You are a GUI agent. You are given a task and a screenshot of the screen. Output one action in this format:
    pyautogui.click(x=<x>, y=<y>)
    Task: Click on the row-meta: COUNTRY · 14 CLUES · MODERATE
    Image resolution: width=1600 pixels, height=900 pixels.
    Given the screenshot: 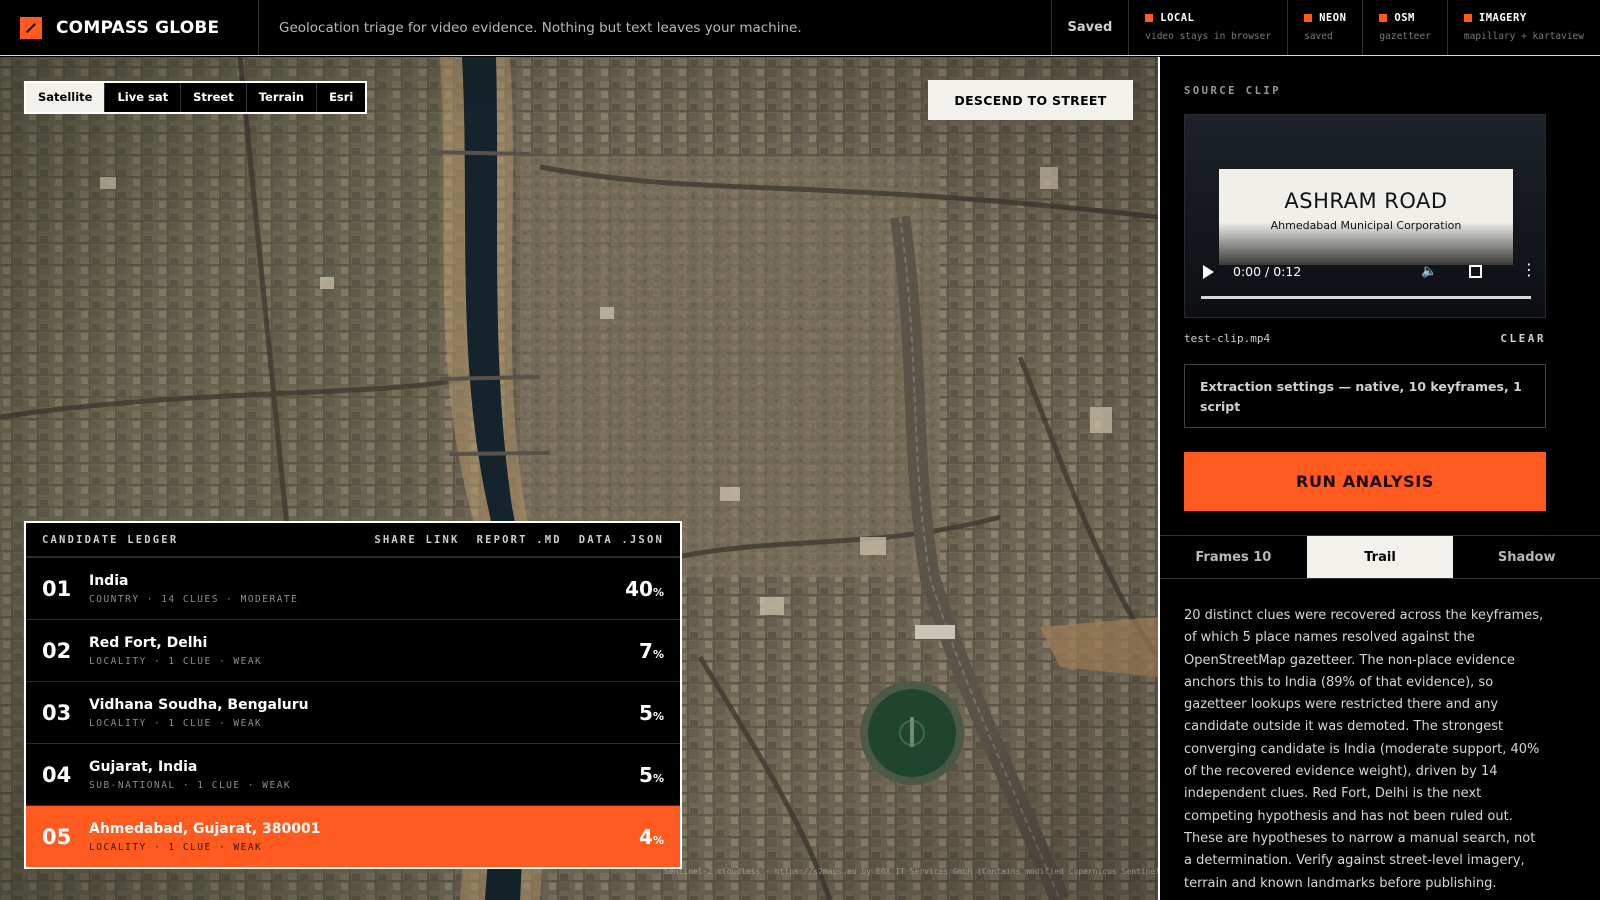 What is the action you would take?
    pyautogui.click(x=194, y=599)
    